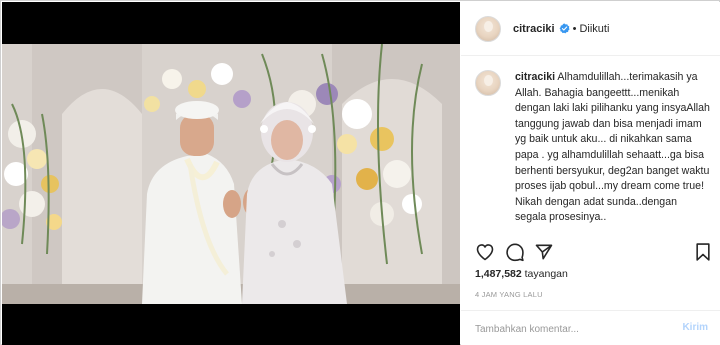 This screenshot has height=345, width=720. What do you see at coordinates (594, 29) in the screenshot?
I see `follow-status-button: Diikuti` at bounding box center [594, 29].